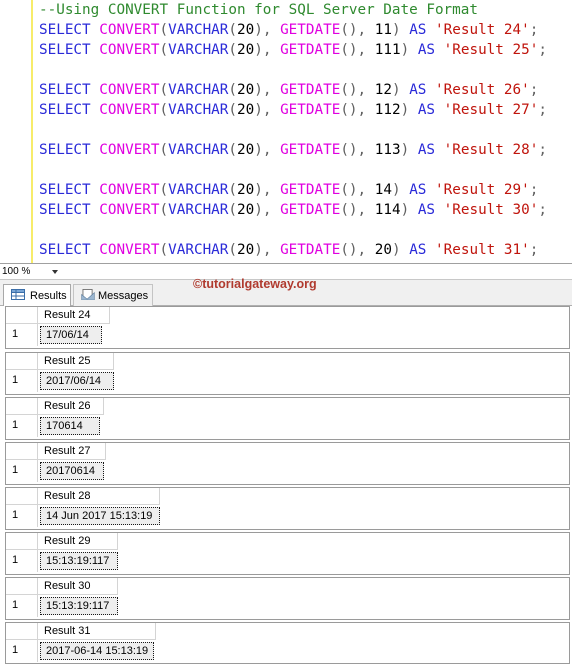 Image resolution: width=572 pixels, height=664 pixels. Describe the element at coordinates (491, 150) in the screenshot. I see `column-alias: 'Result 28'` at that location.